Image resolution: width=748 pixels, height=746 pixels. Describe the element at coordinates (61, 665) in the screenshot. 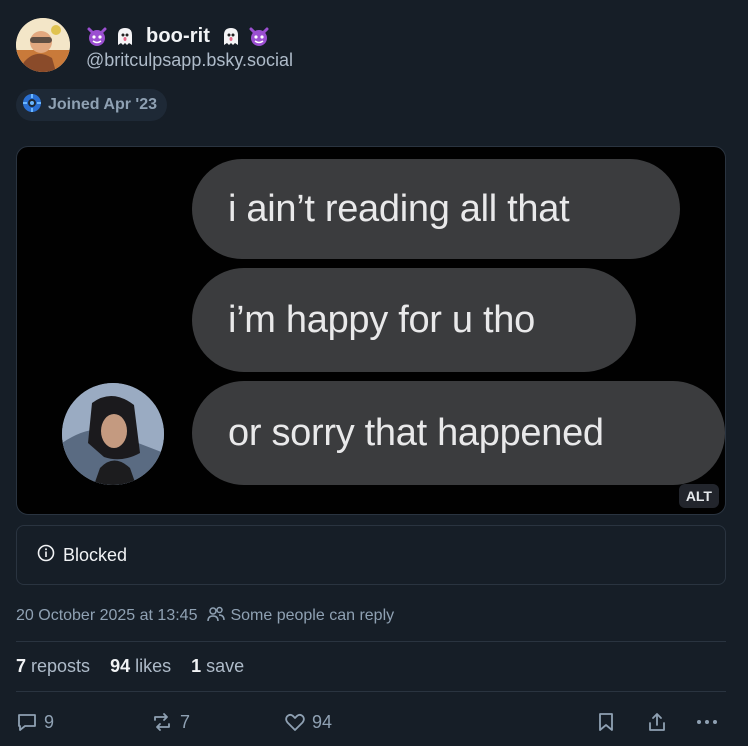

I see `reposts-label: reposts` at that location.